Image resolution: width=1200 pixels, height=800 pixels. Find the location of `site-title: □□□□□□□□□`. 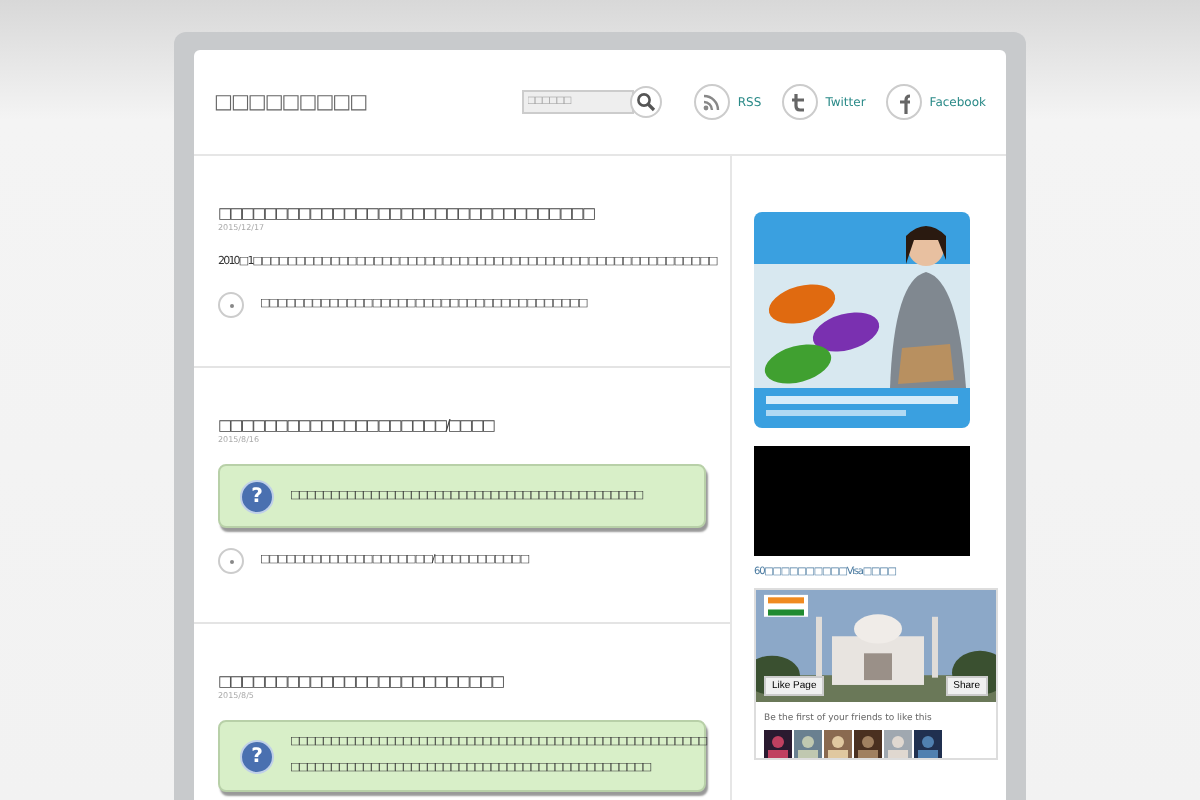

site-title: □□□□□□□□□ is located at coordinates (368, 102).